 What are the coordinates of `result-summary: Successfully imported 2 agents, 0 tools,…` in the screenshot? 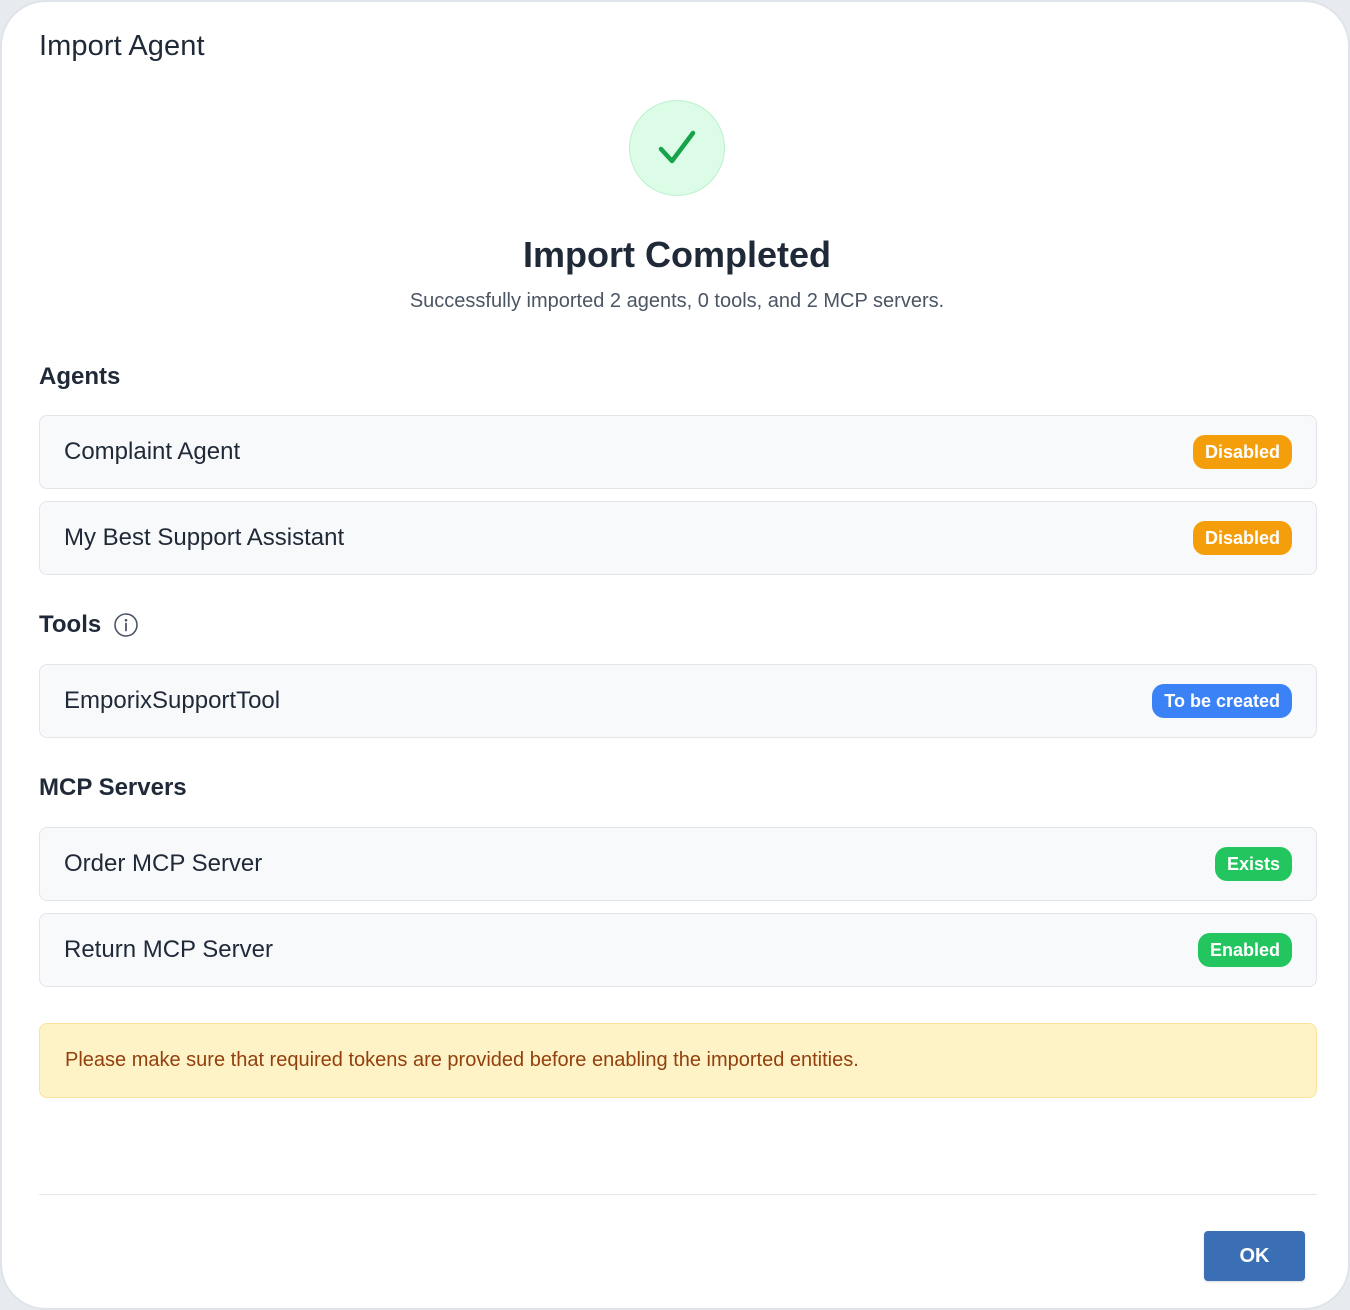 It's located at (677, 301).